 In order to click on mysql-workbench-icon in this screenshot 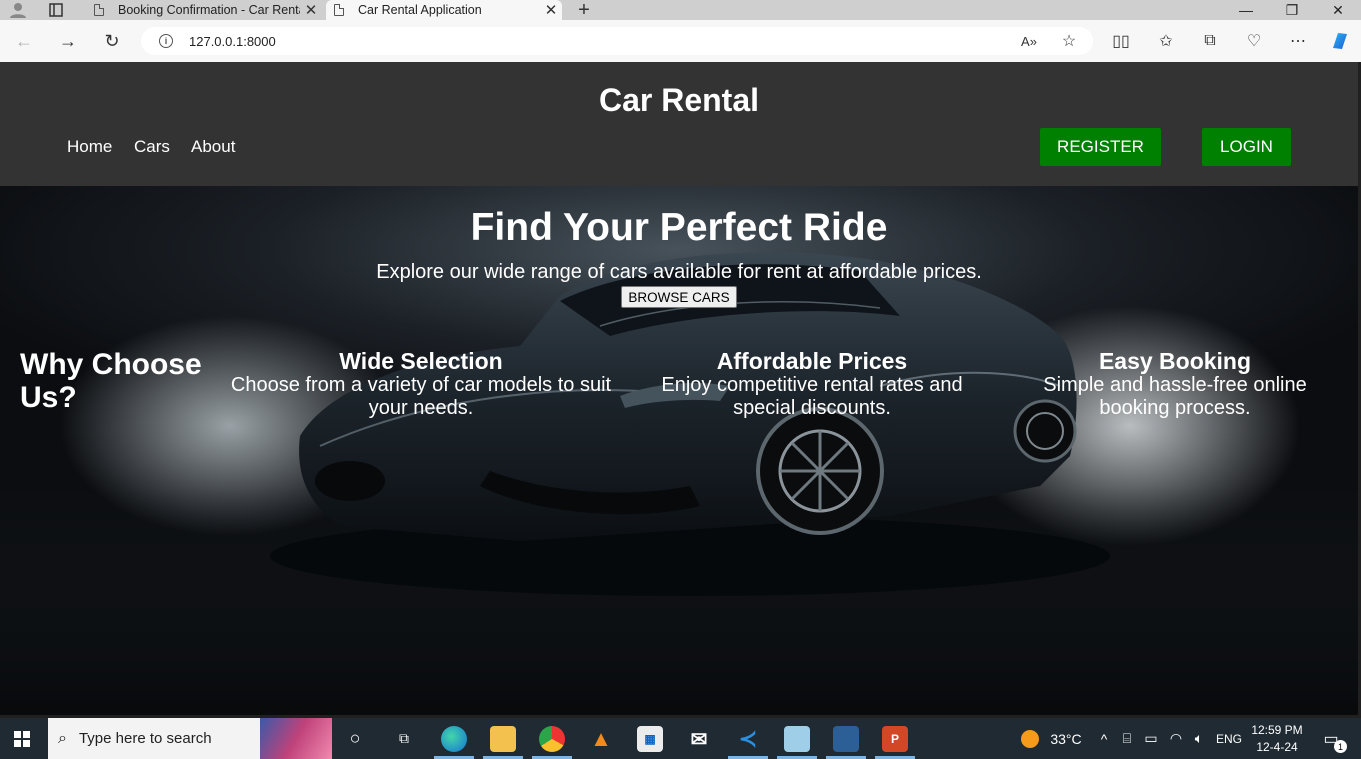, I will do `click(846, 739)`.